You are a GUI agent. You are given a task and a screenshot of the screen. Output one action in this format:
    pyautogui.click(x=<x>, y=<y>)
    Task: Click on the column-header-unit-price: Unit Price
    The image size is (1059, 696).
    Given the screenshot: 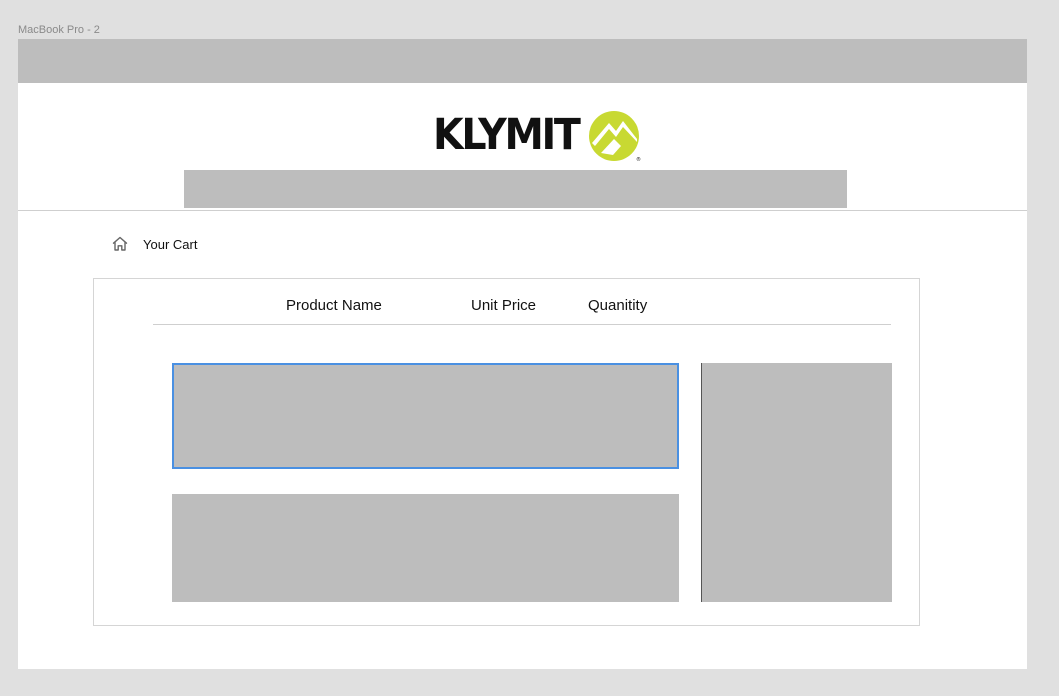 What is the action you would take?
    pyautogui.click(x=504, y=305)
    